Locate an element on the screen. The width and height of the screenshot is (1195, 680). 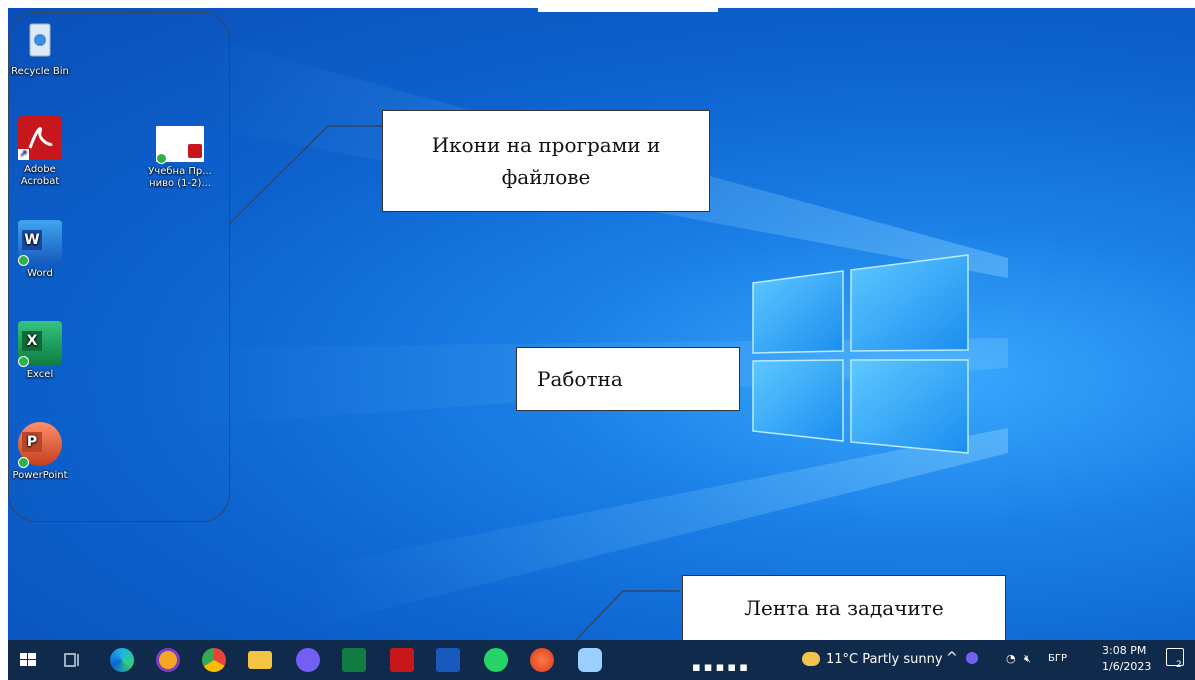
word-taskbar-icon is located at coordinates (448, 660).